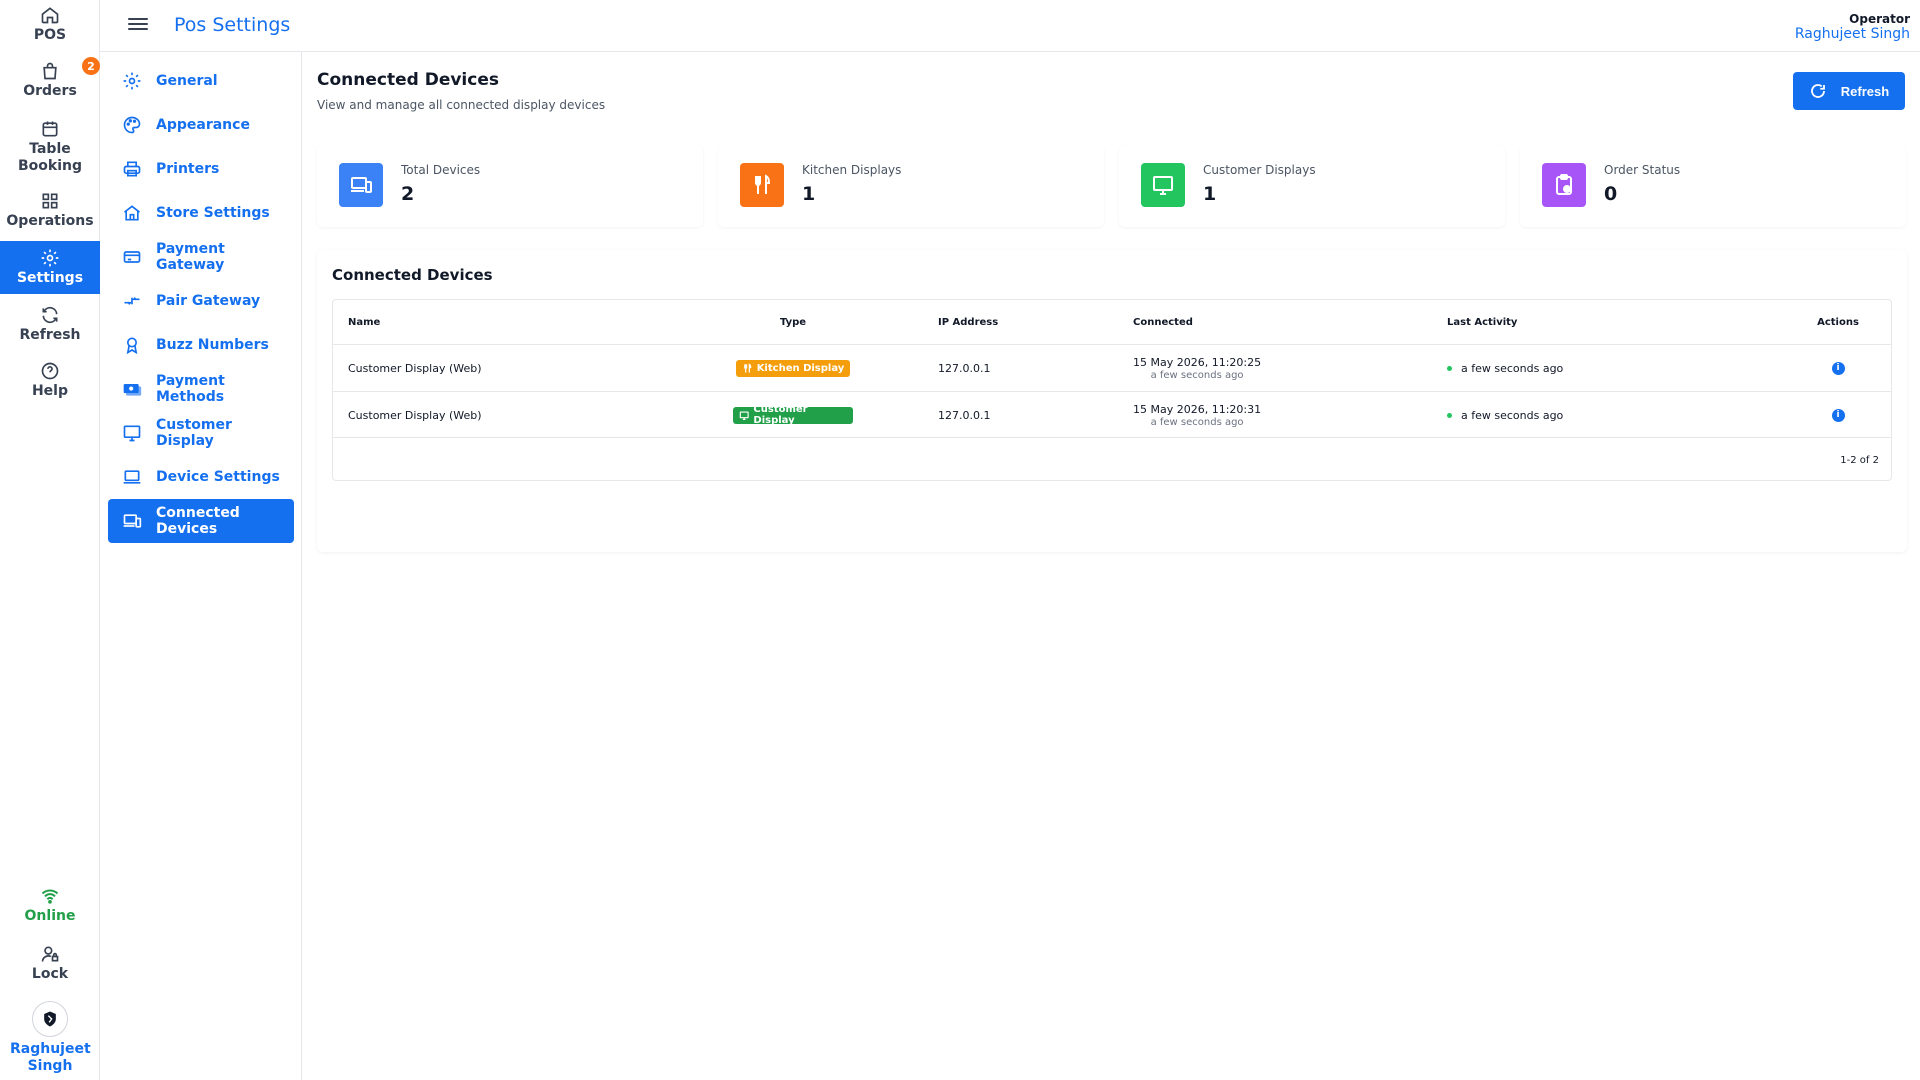 The width and height of the screenshot is (1920, 1080). What do you see at coordinates (50, 905) in the screenshot?
I see `connection-status: Online` at bounding box center [50, 905].